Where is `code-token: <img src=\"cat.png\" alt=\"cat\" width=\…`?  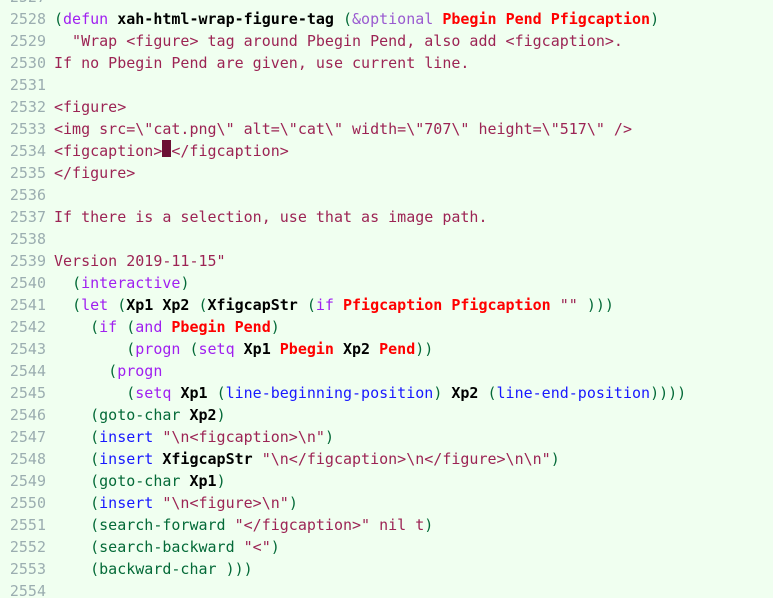
code-token: <img src=\"cat.png\" alt=\"cat\" width=\… is located at coordinates (343, 129).